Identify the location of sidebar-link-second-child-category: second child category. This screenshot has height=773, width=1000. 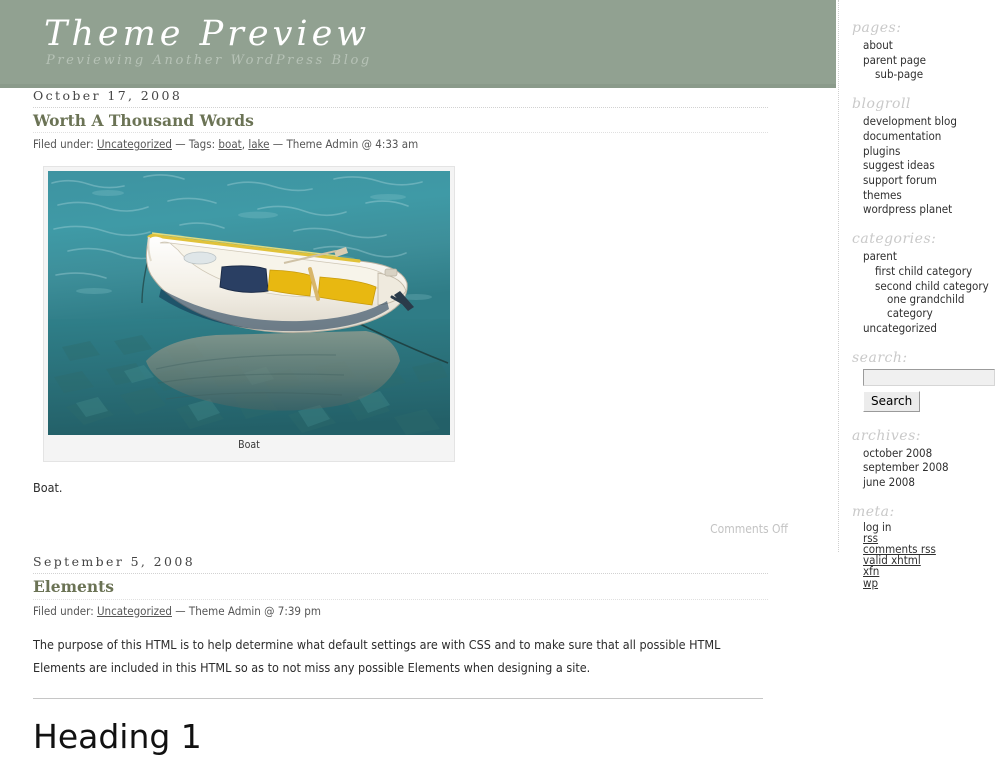
(932, 286).